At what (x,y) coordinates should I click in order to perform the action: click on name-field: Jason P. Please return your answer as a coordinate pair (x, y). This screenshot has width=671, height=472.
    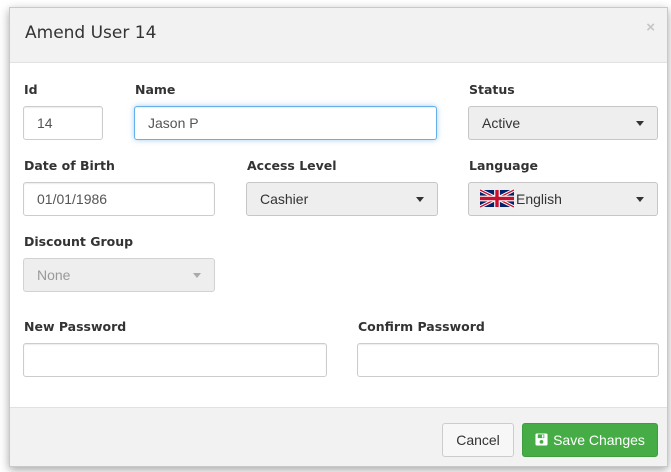
    Looking at the image, I should click on (285, 123).